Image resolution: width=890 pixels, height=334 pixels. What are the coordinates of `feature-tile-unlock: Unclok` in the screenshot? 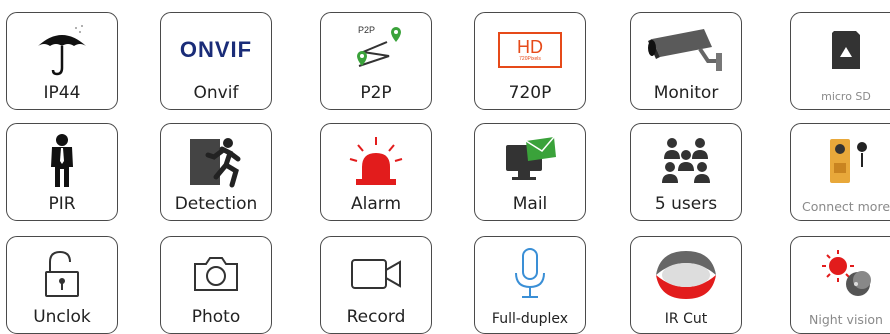 It's located at (62, 285).